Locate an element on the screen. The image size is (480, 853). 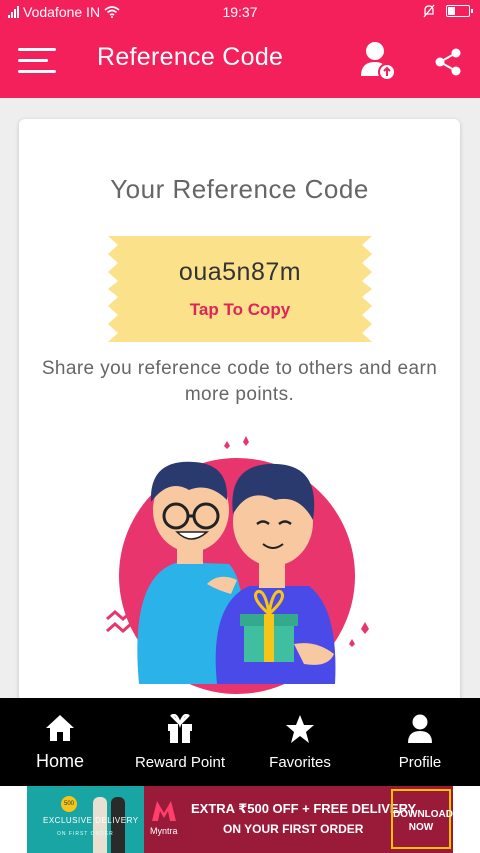
nav-item-profile: Profile is located at coordinates (420, 742).